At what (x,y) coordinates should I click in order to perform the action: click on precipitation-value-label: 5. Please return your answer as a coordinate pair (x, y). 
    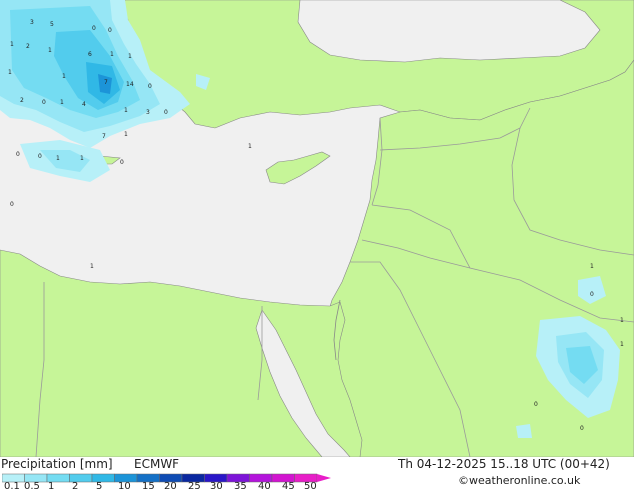
    Looking at the image, I should click on (52, 24).